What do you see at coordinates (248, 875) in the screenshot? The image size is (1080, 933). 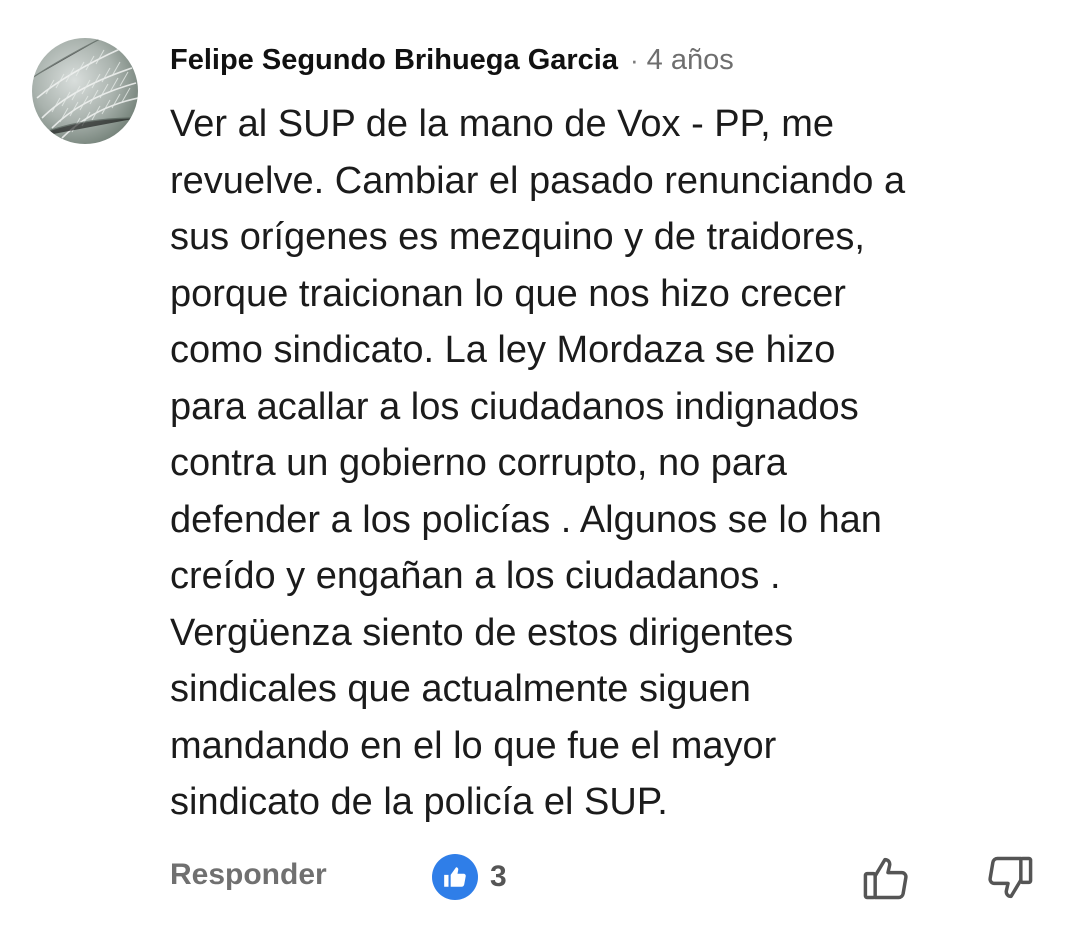 I see `reply-button: Responder` at bounding box center [248, 875].